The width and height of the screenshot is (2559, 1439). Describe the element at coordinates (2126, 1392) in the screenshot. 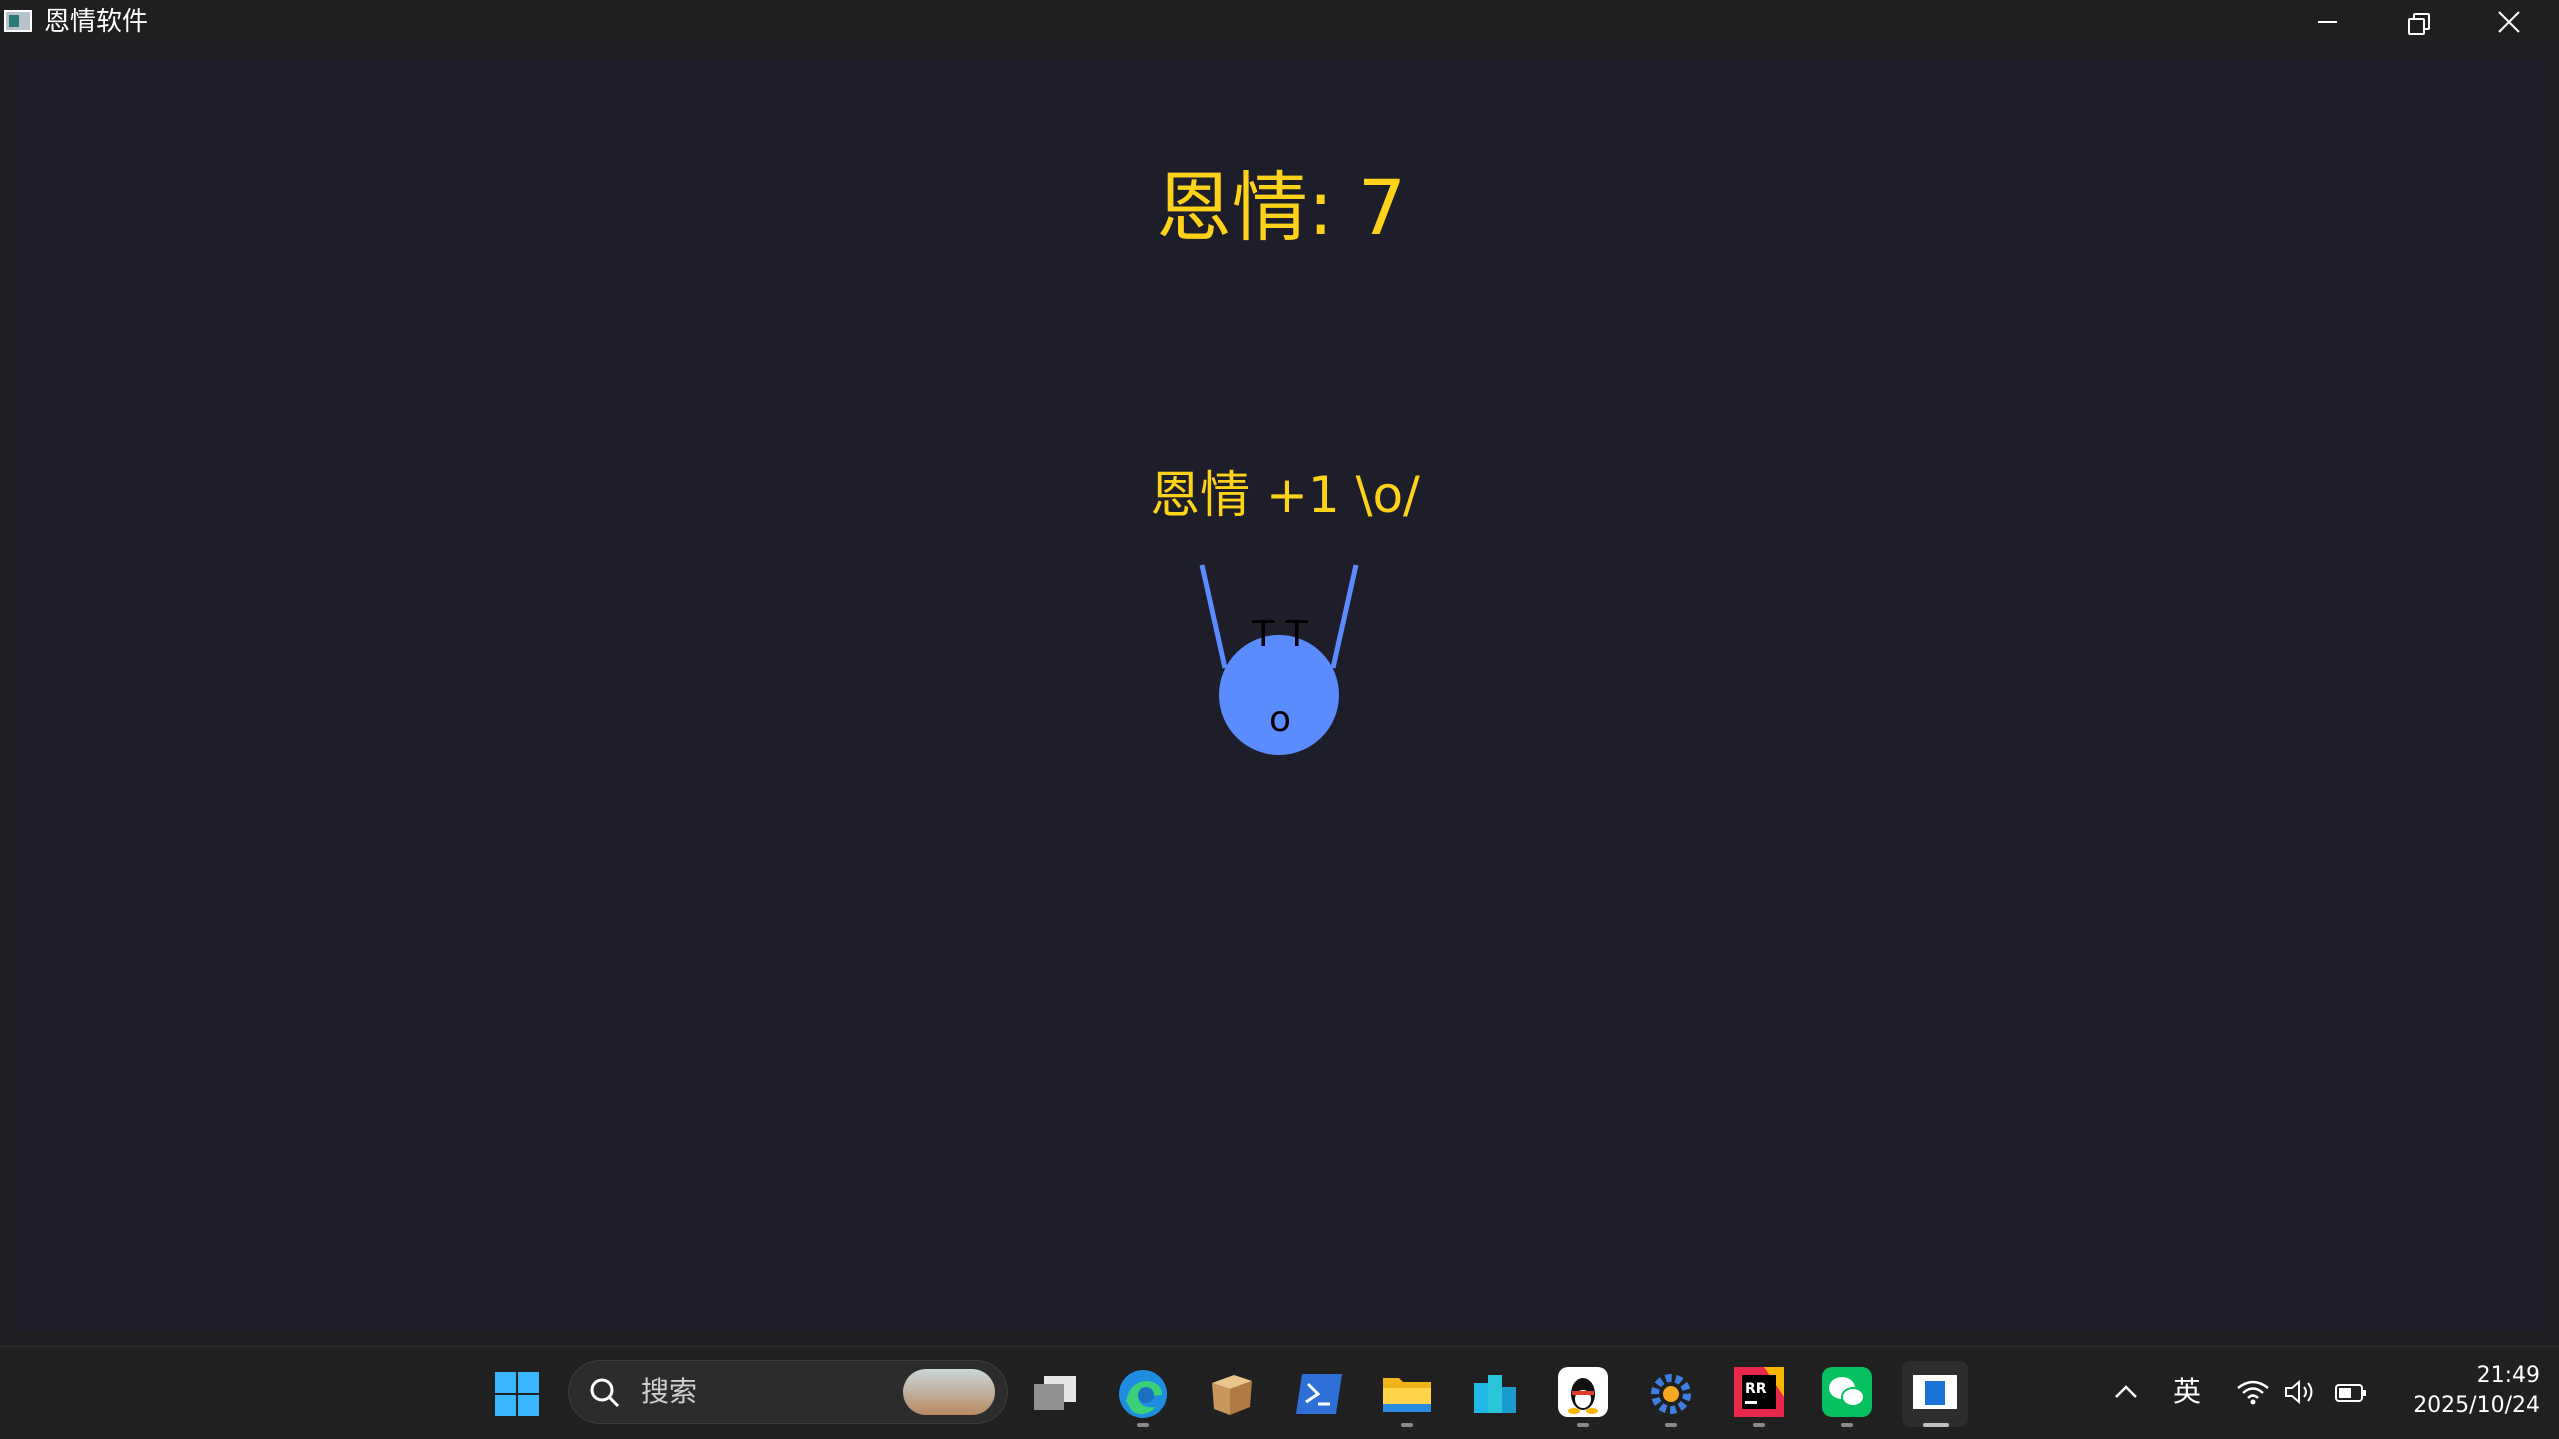

I see `chevron-up-icon` at that location.